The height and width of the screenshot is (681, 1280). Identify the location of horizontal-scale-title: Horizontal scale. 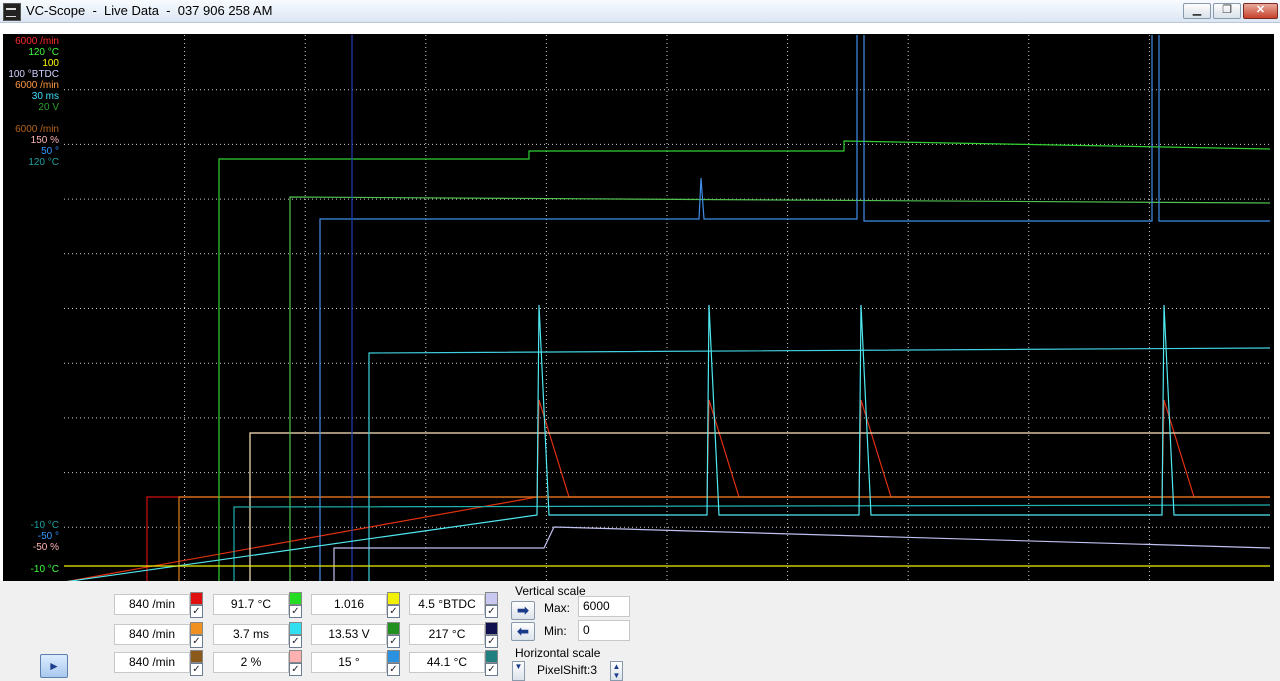
(558, 653).